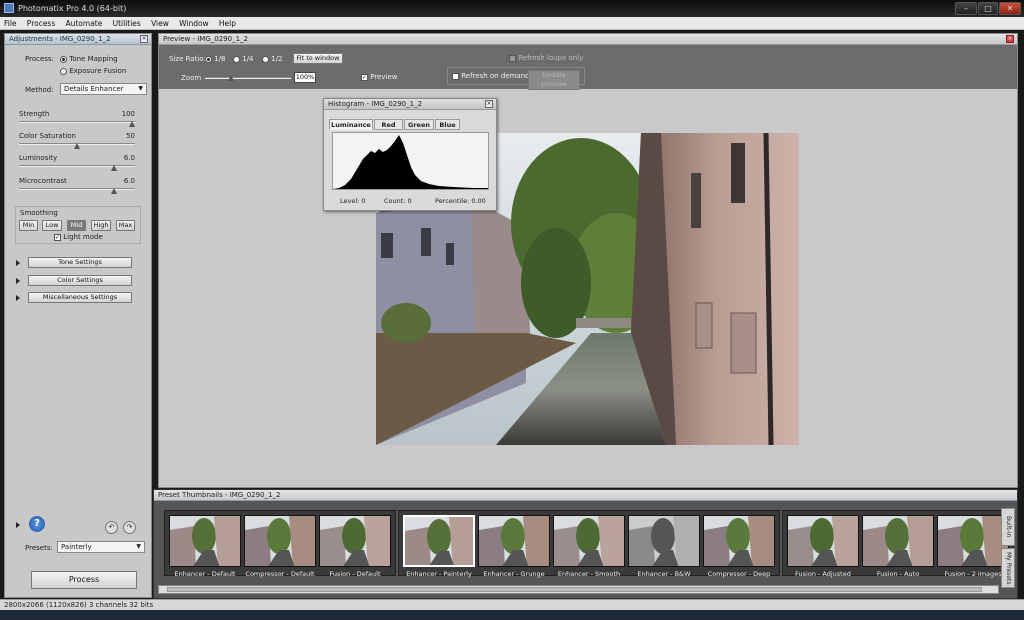 The height and width of the screenshot is (620, 1024). Describe the element at coordinates (39, 548) in the screenshot. I see `presets-label: Presets:` at that location.